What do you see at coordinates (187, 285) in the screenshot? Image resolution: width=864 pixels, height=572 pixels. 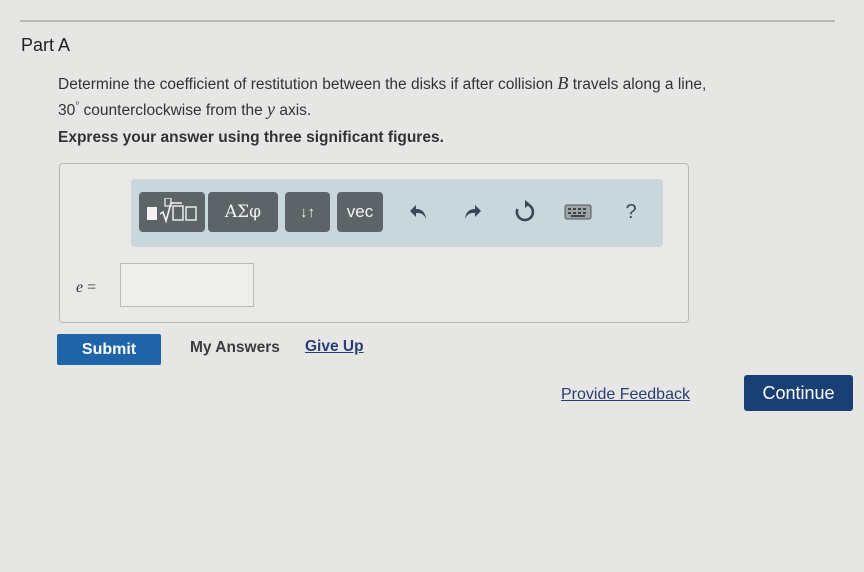 I see `answer-input` at bounding box center [187, 285].